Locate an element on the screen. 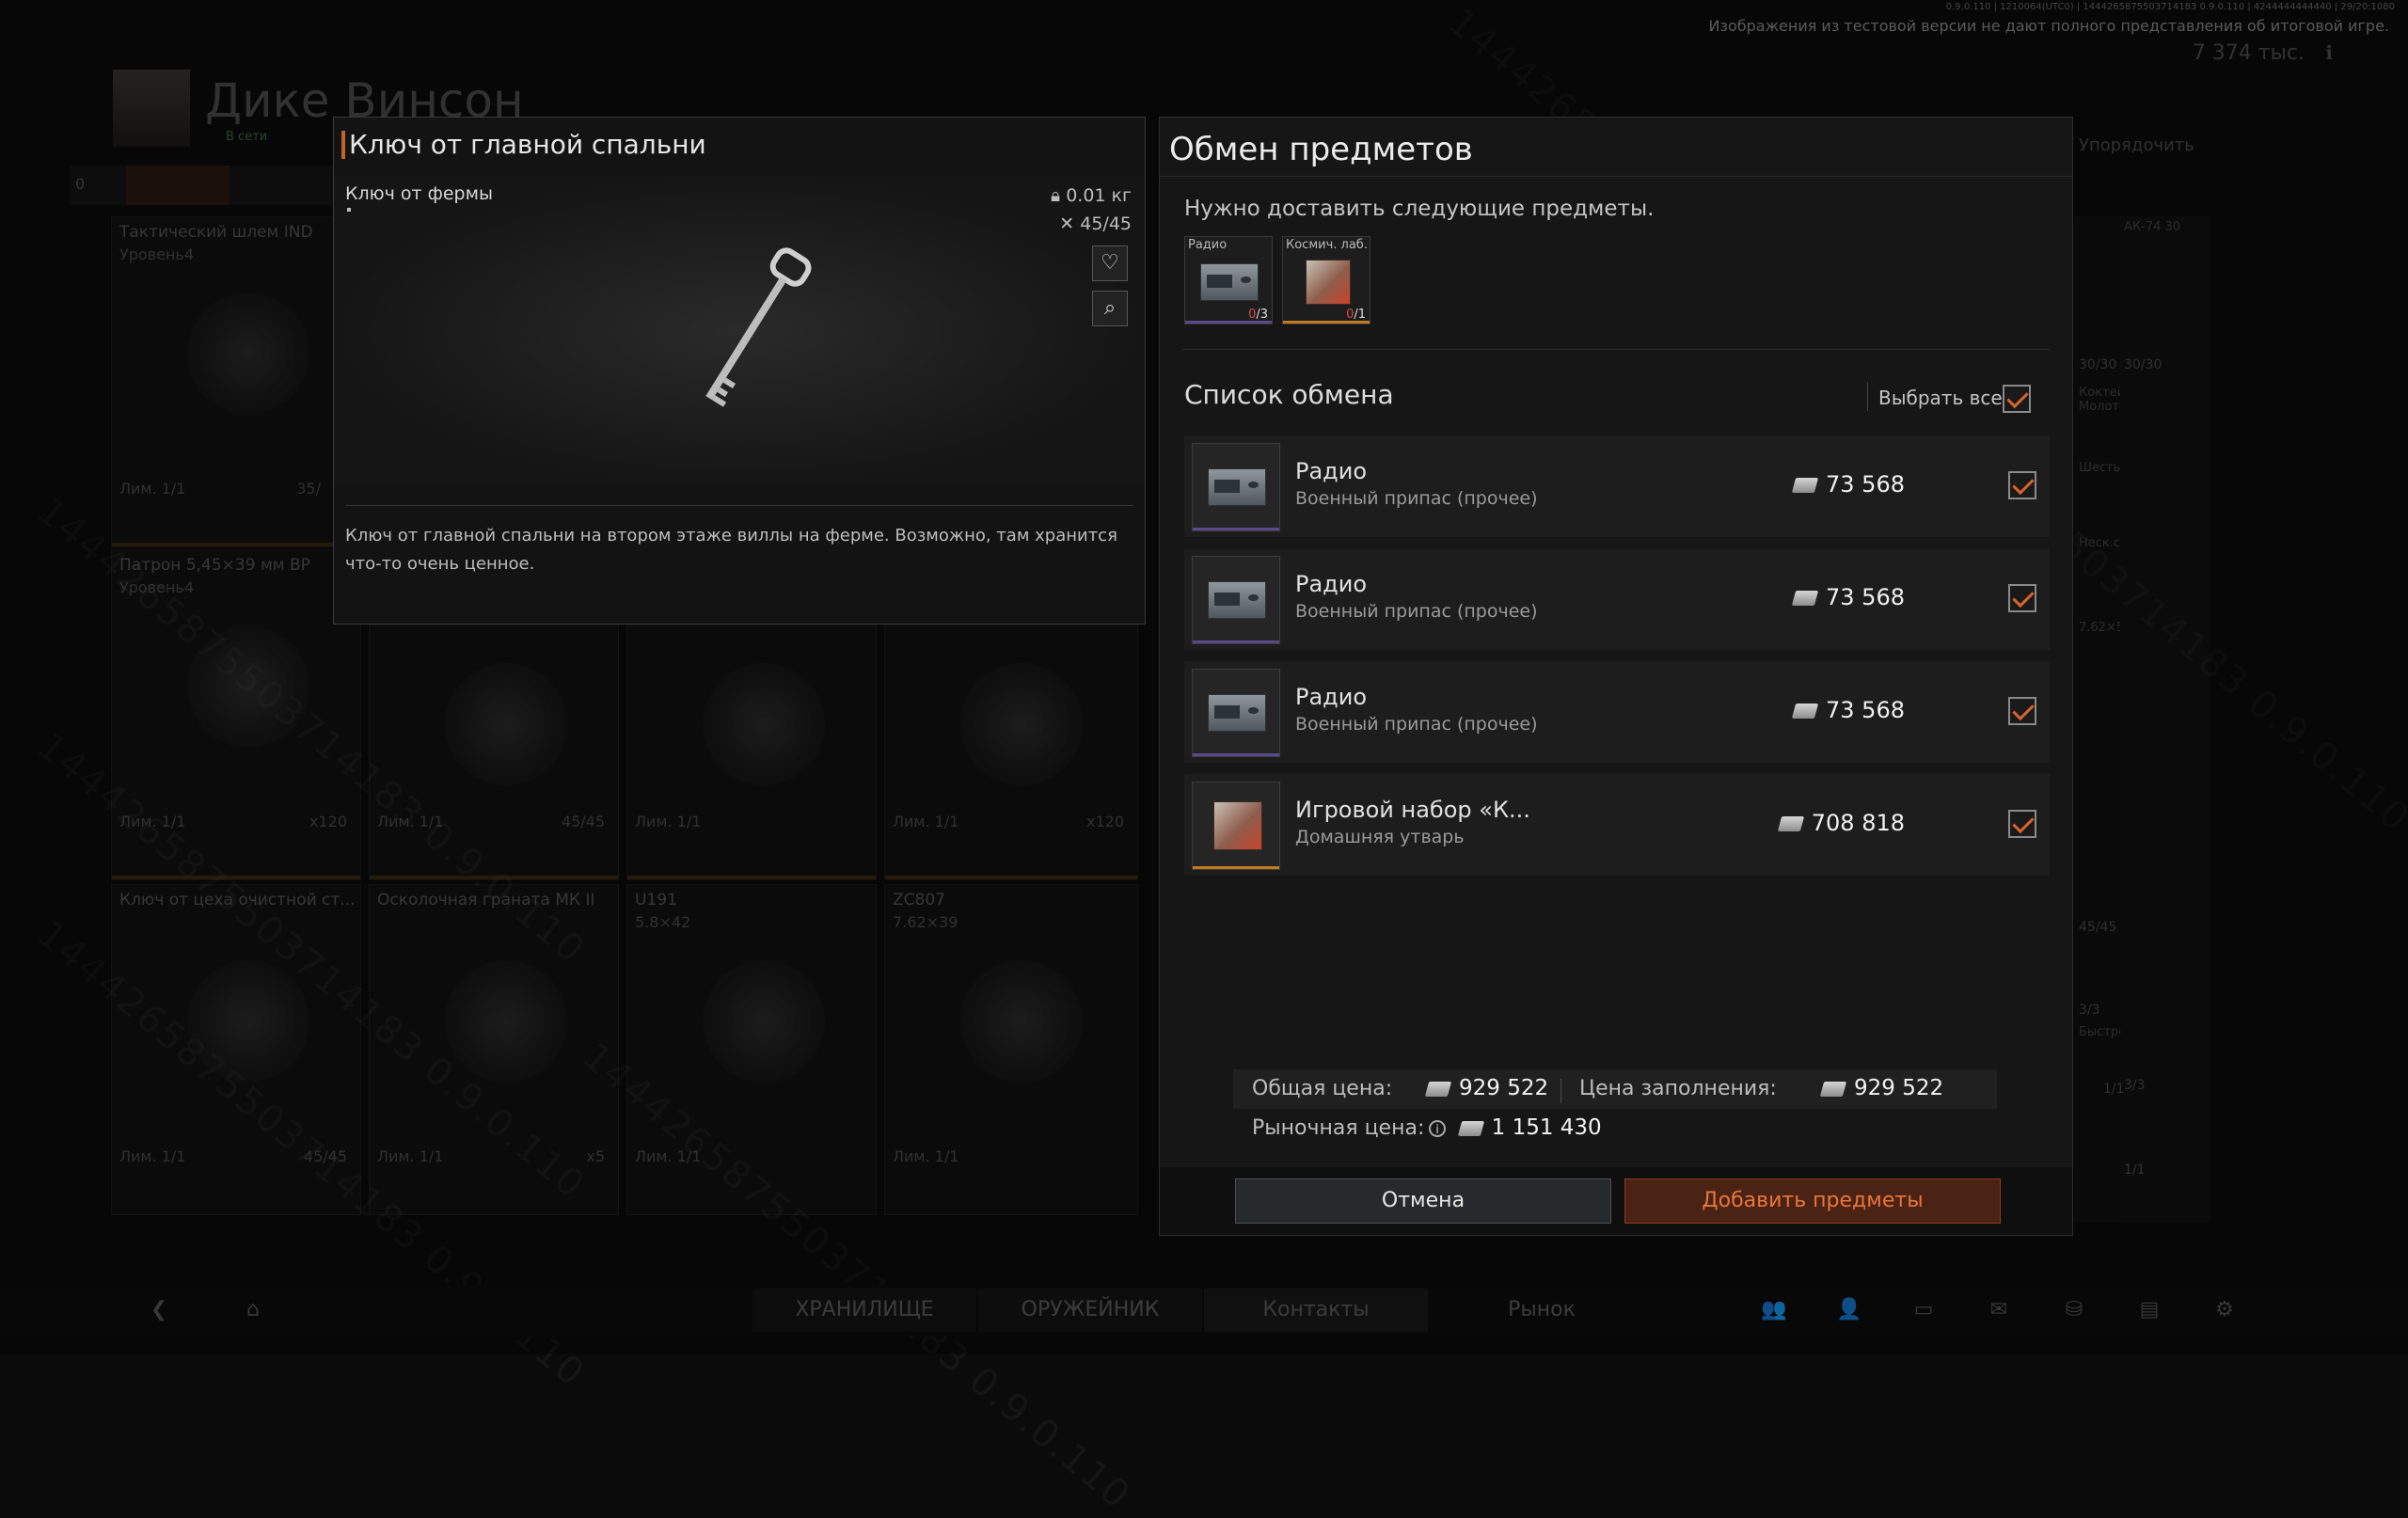 The height and width of the screenshot is (1518, 2408). select-all-label: Выбрать все is located at coordinates (1941, 398).